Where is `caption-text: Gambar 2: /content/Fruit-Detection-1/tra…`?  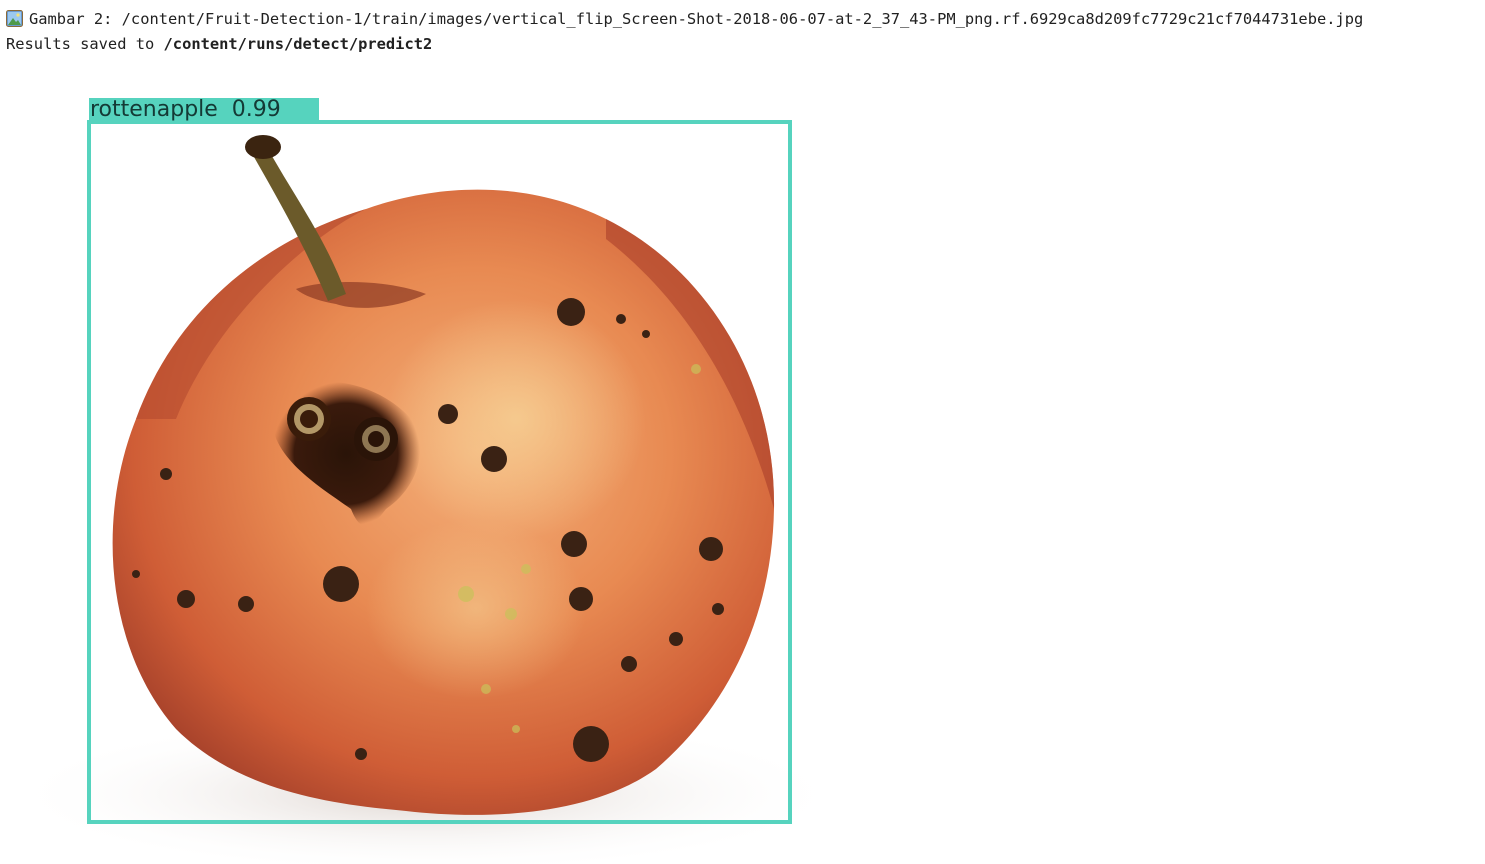 caption-text: Gambar 2: /content/Fruit-Detection-1/tra… is located at coordinates (696, 19).